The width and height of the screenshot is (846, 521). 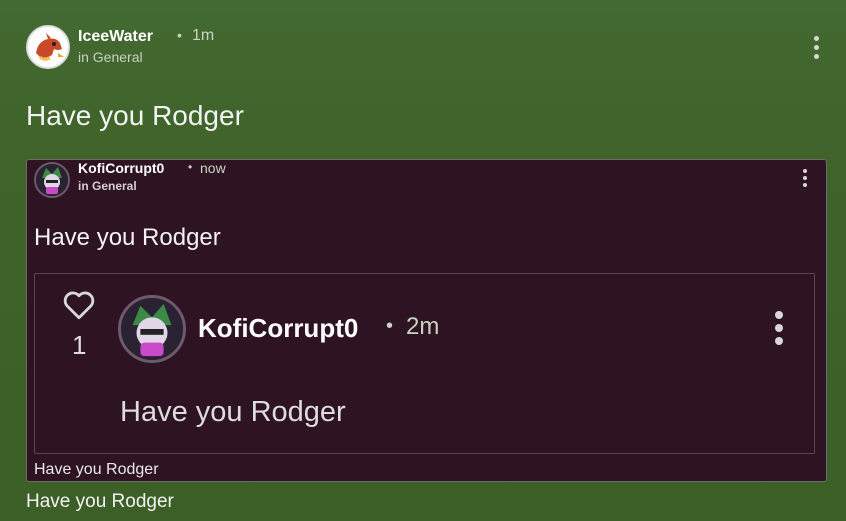 What do you see at coordinates (121, 168) in the screenshot?
I see `embed-author: KofiCorrupt0` at bounding box center [121, 168].